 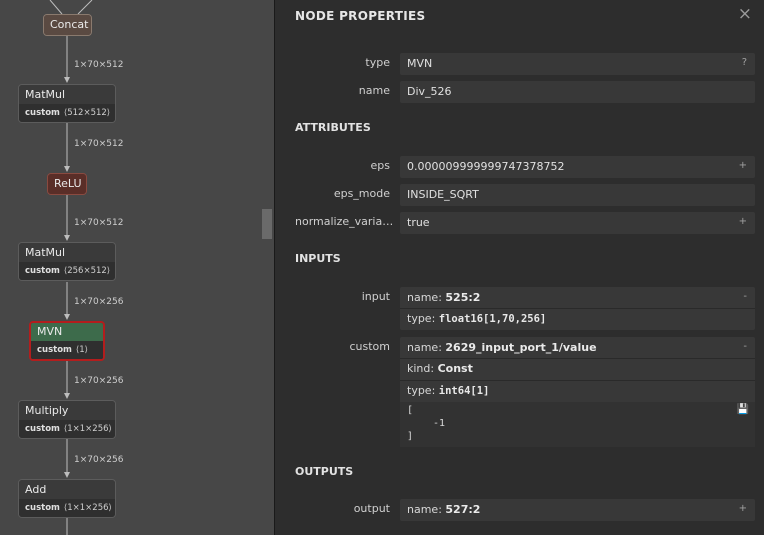 What do you see at coordinates (463, 509) in the screenshot?
I see `output-name-value: 527:2` at bounding box center [463, 509].